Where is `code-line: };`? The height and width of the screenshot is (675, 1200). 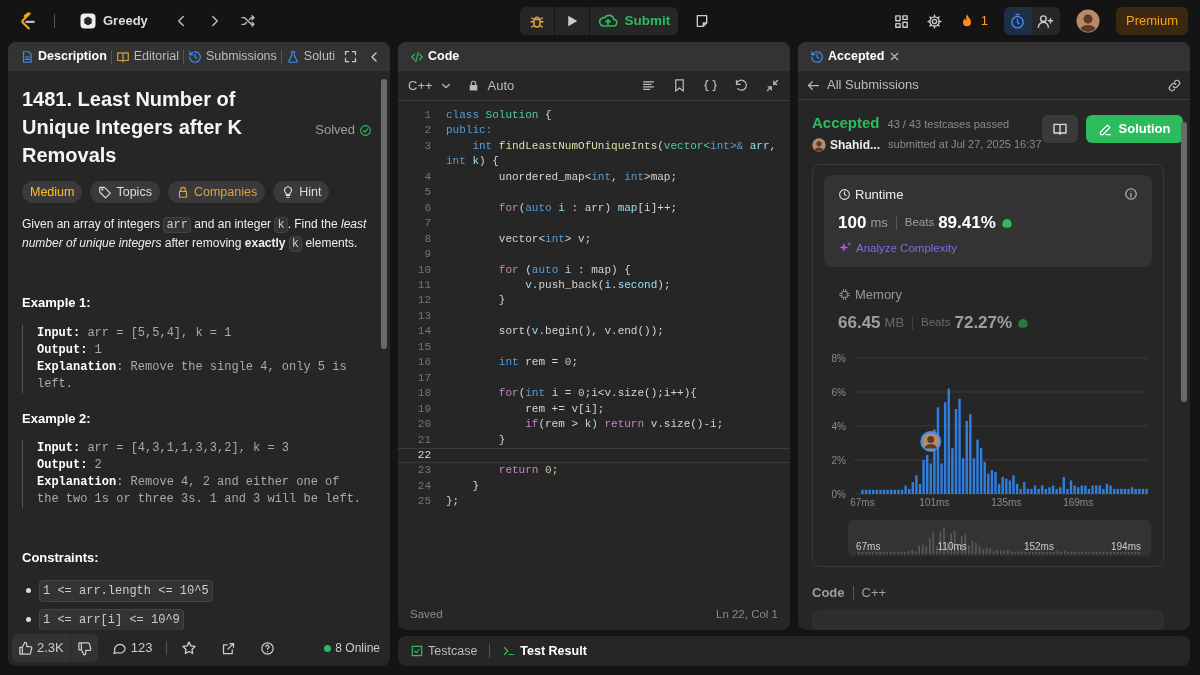 code-line: }; is located at coordinates (453, 501).